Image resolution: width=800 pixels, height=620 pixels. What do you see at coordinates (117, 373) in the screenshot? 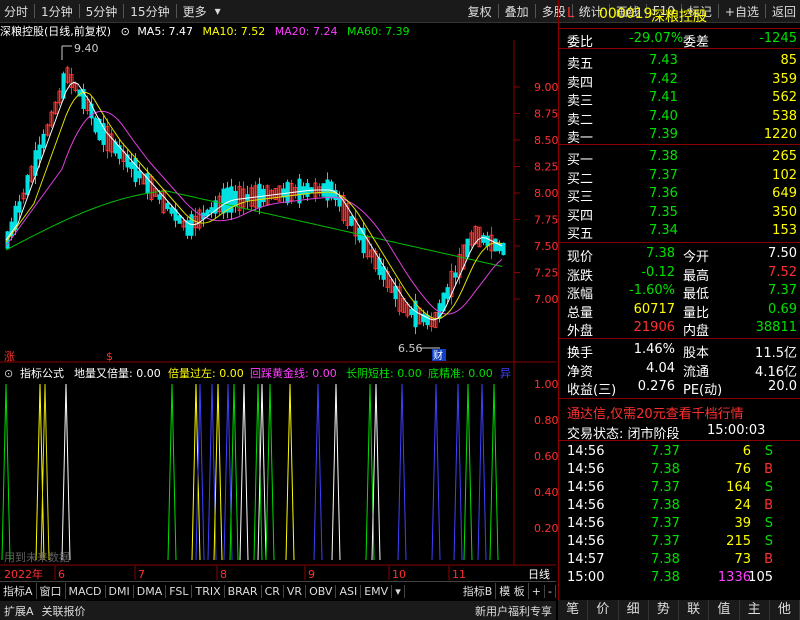
I see `indicator-item: 地量又倍量: 0.00` at bounding box center [117, 373].